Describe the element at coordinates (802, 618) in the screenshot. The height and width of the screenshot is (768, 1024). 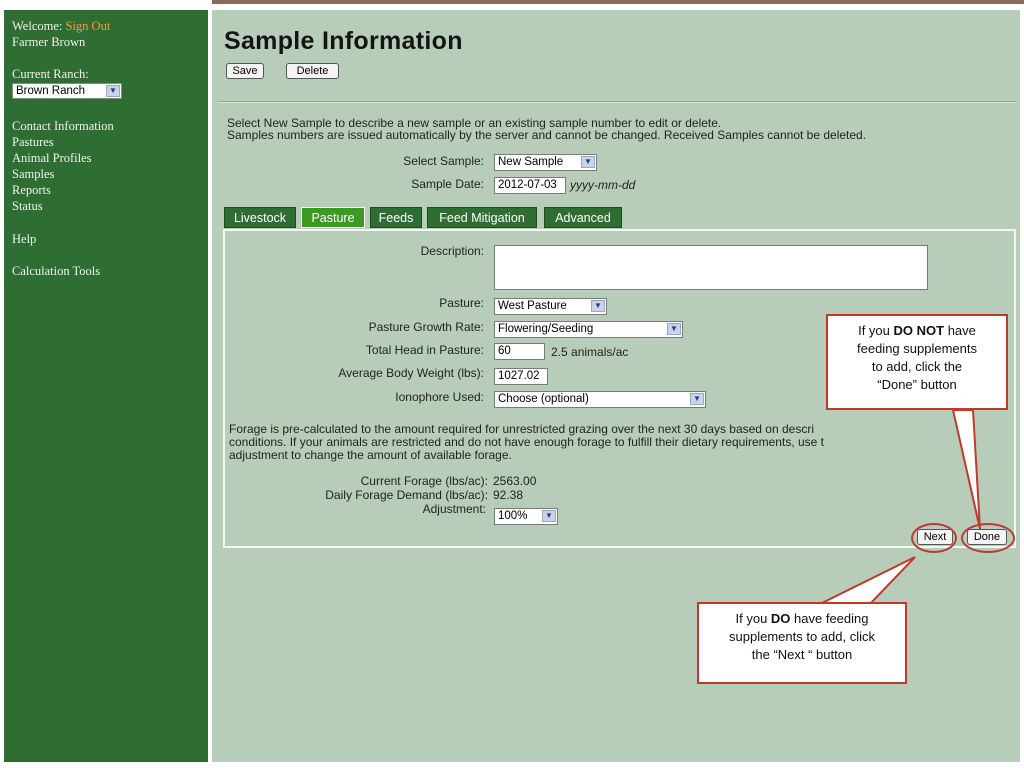
I see `next-callout-line-1: If you DO have feeding` at that location.